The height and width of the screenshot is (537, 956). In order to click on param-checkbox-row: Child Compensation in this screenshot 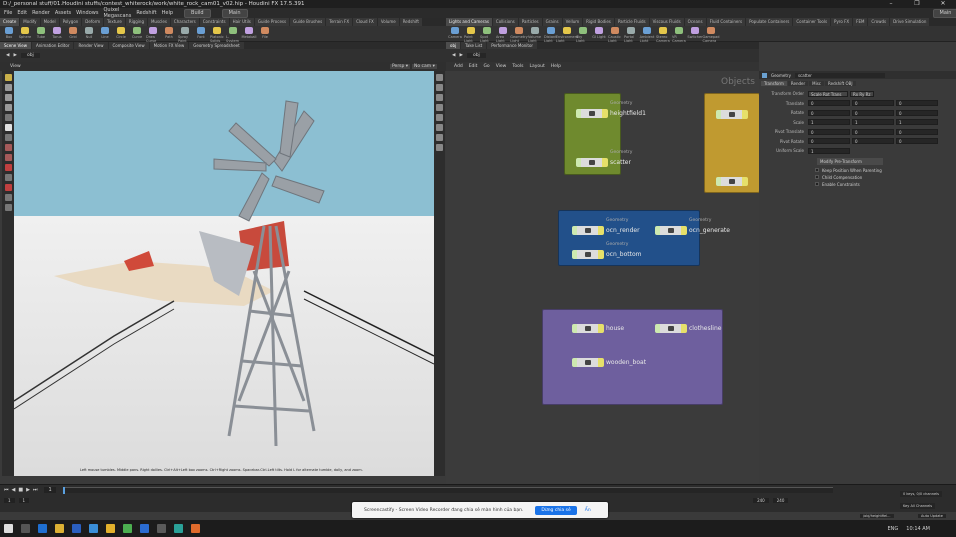, I will do `click(857, 177)`.